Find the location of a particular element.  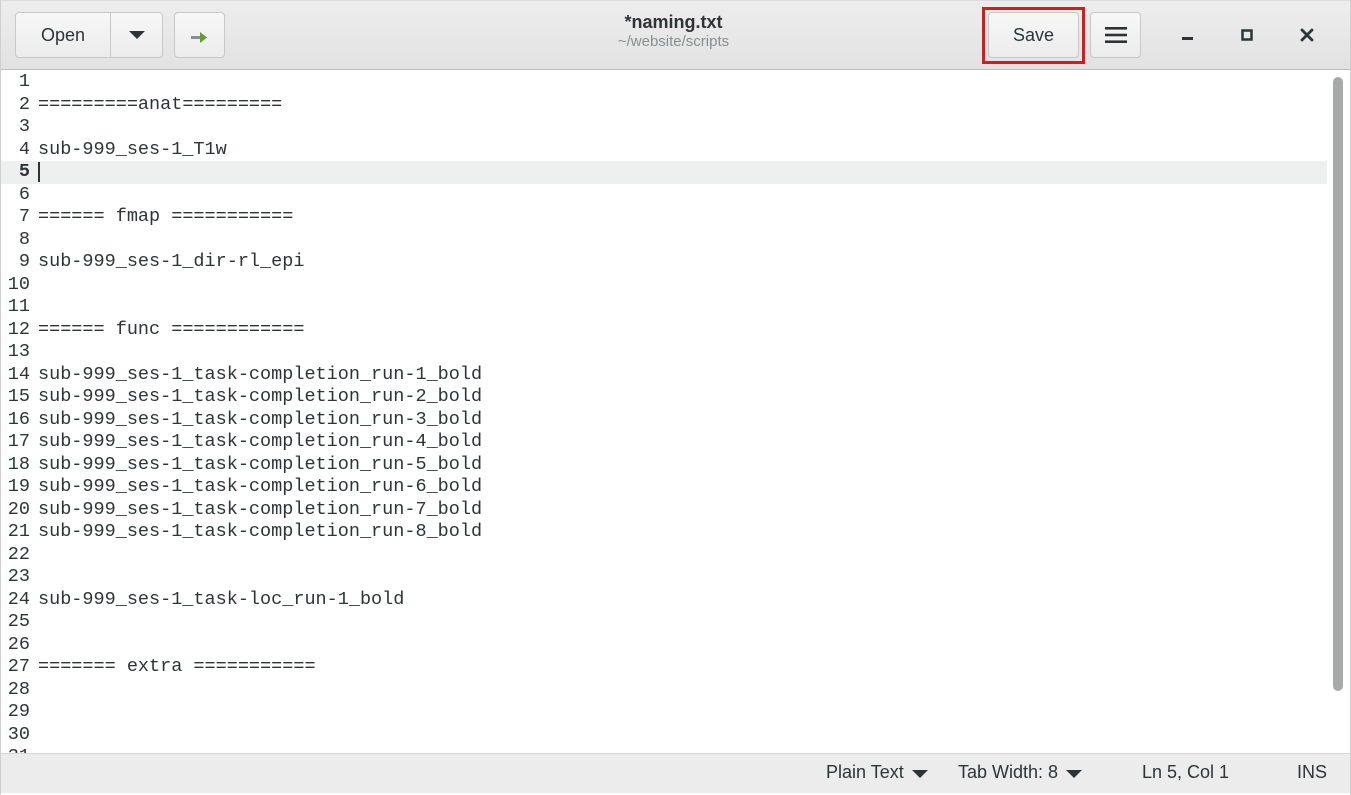

line-text: sub-999_ses-1_task-completion_run-3_bold is located at coordinates (260, 420).